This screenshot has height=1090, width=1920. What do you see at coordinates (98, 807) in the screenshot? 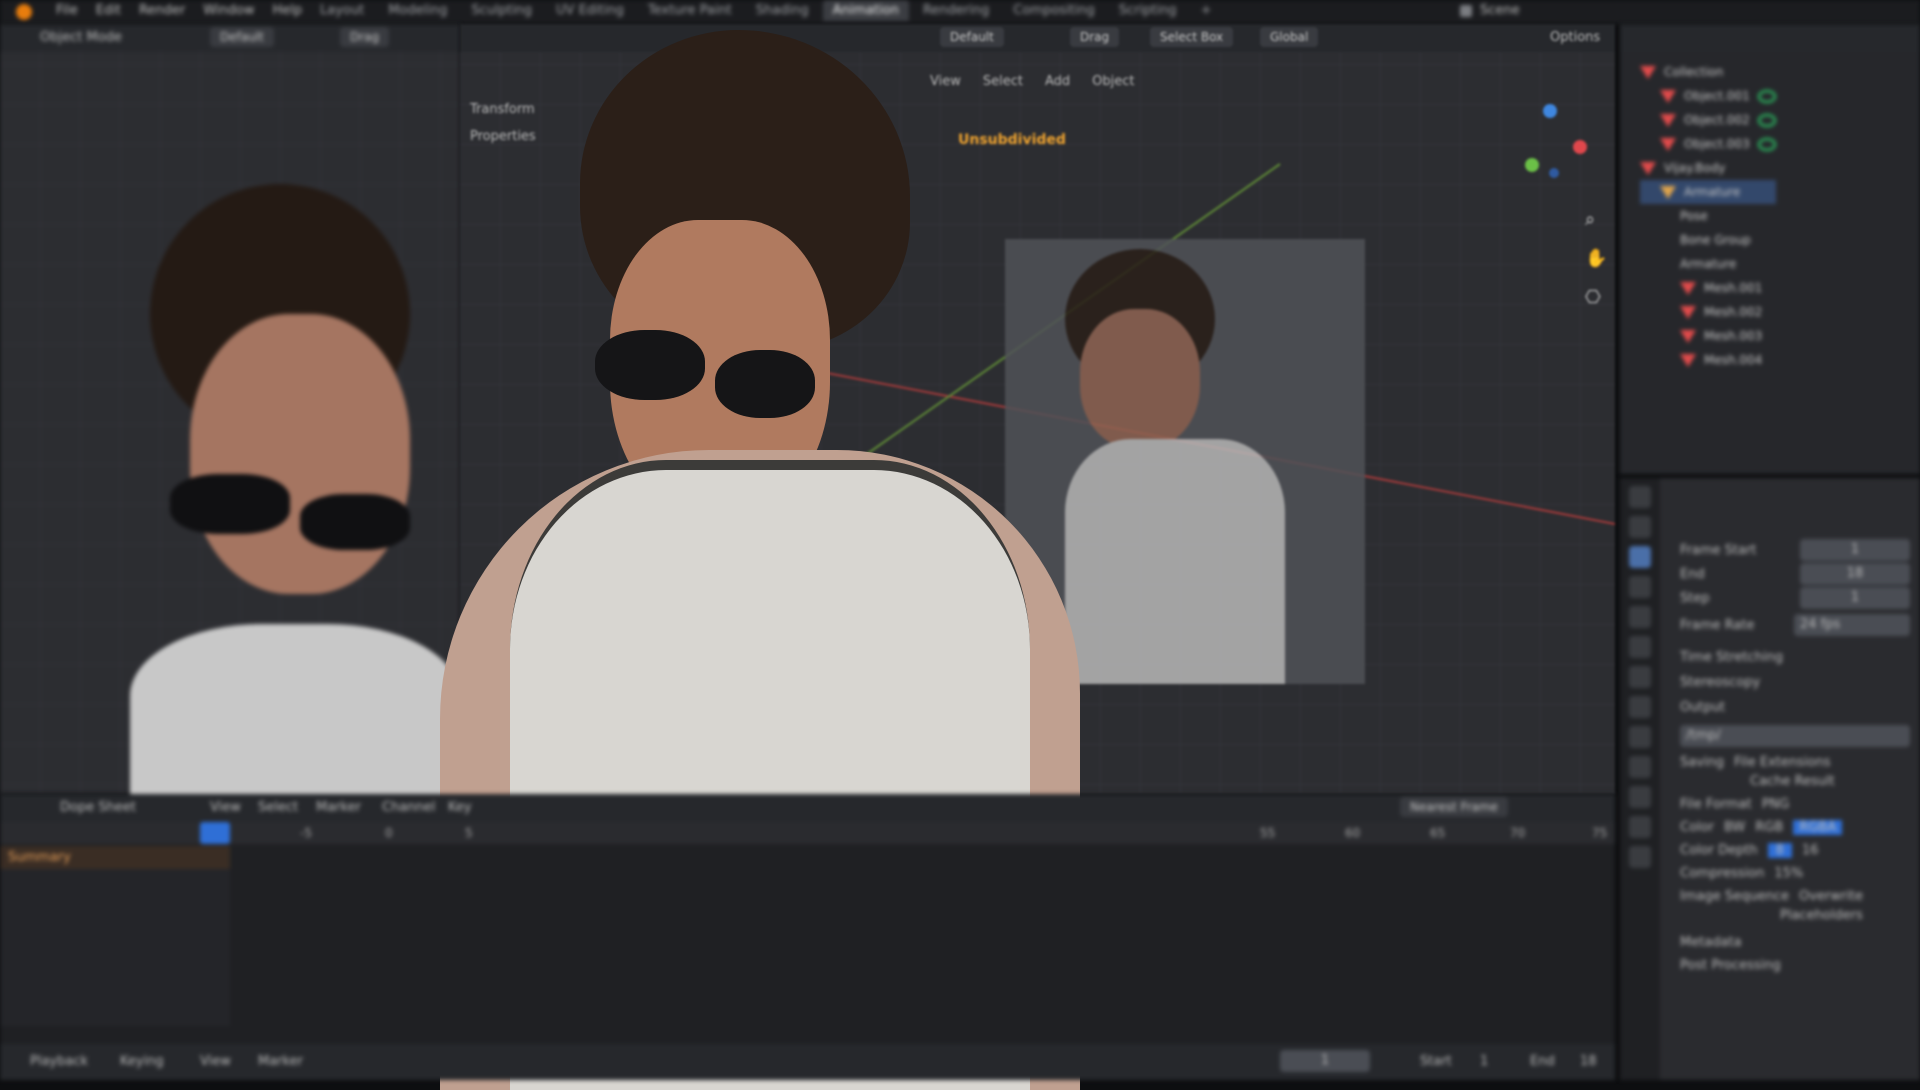
I see `editor-type-dropdown: Dope Sheet` at bounding box center [98, 807].